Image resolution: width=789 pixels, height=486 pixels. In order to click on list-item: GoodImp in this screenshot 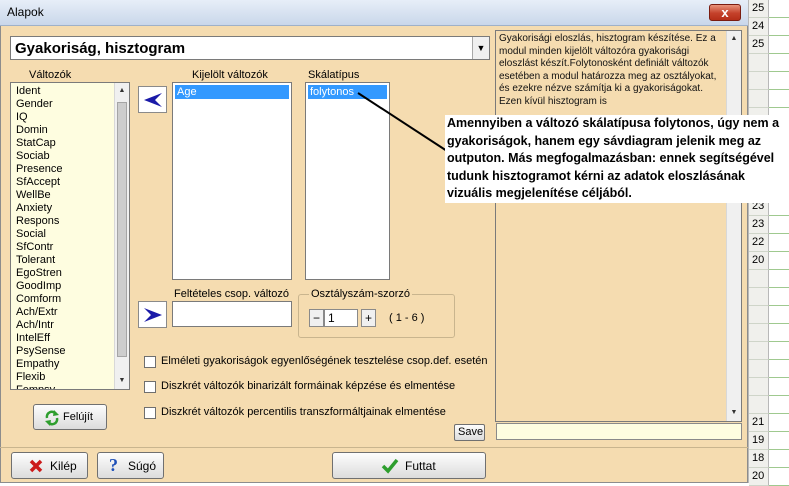, I will do `click(41, 286)`.